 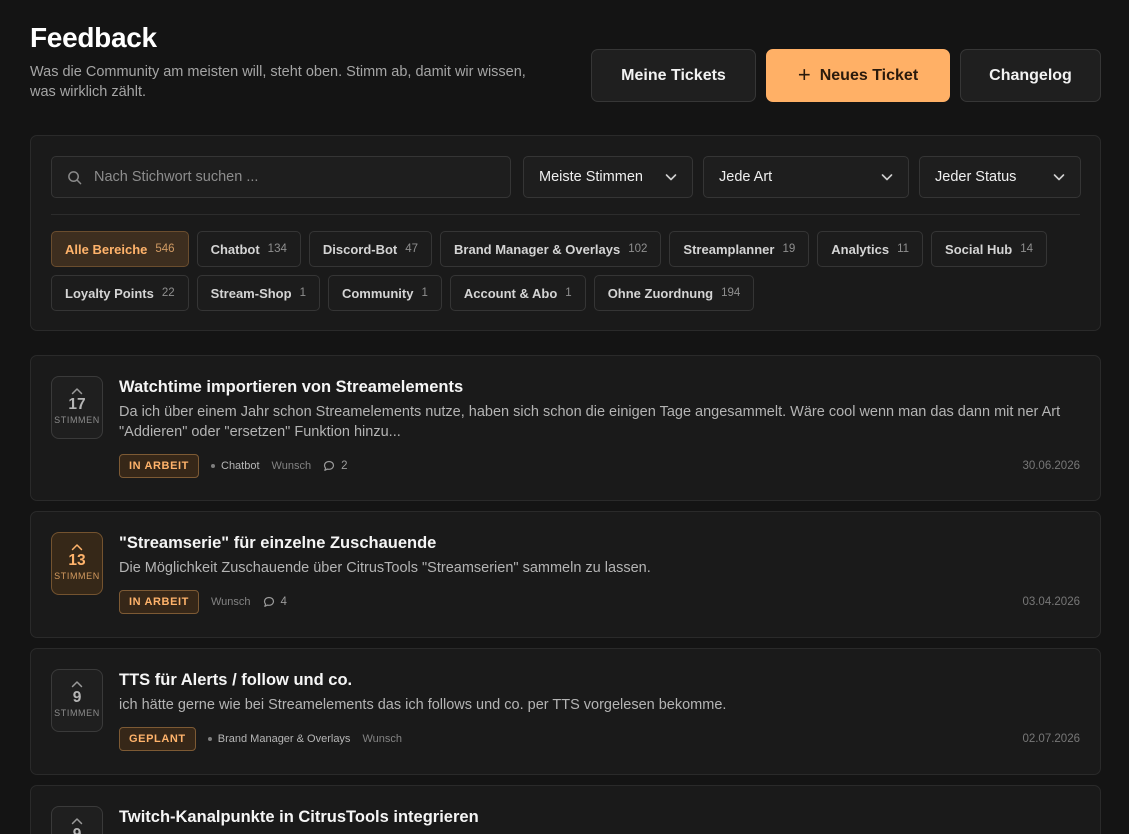 I want to click on chip-count: 22, so click(x=168, y=293).